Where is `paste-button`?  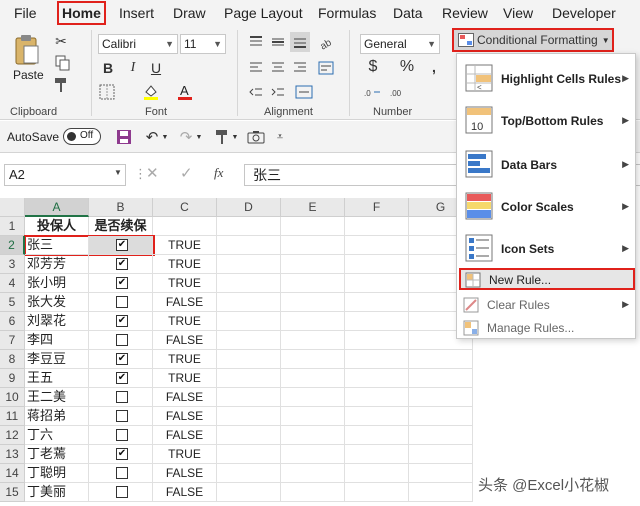
paste-button is located at coordinates (27, 50).